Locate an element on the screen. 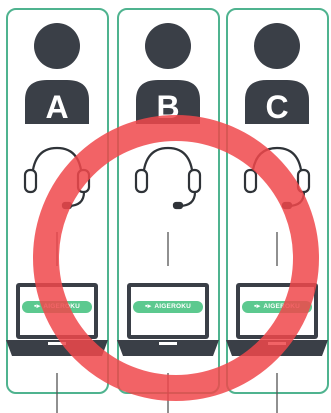 The height and width of the screenshot is (413, 331). agent-letter: A is located at coordinates (57, 107).